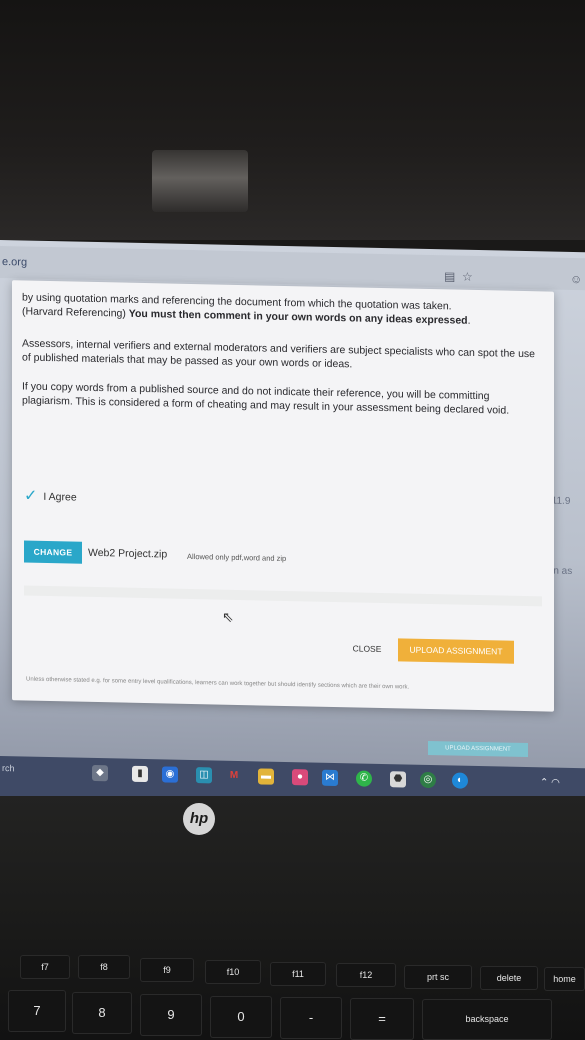  Describe the element at coordinates (140, 774) in the screenshot. I see `task-view-icon: ▮` at that location.